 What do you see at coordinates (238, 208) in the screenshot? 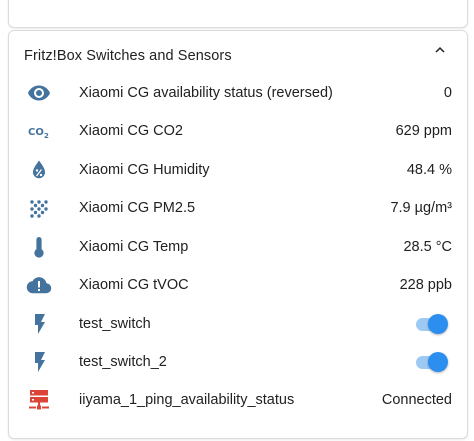
I see `entity-row: Xiaomi CG PM2.5 7.9 µg/m³` at bounding box center [238, 208].